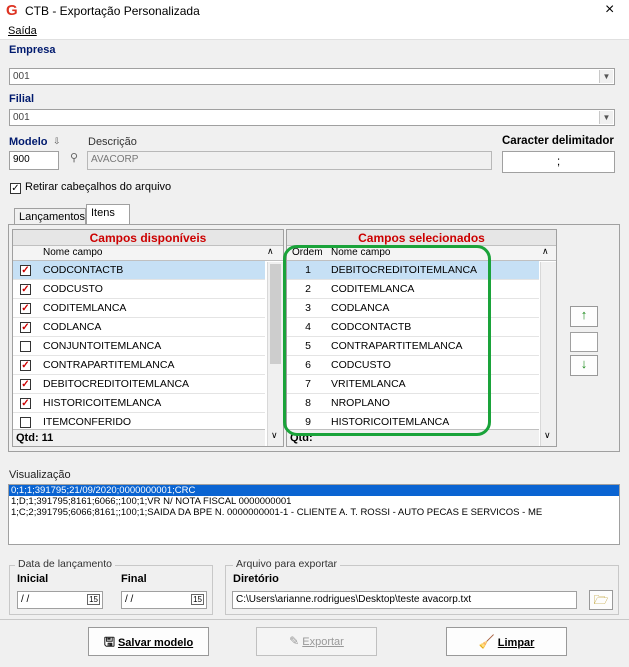 Image resolution: width=629 pixels, height=667 pixels. I want to click on move-down-button: ↓, so click(584, 365).